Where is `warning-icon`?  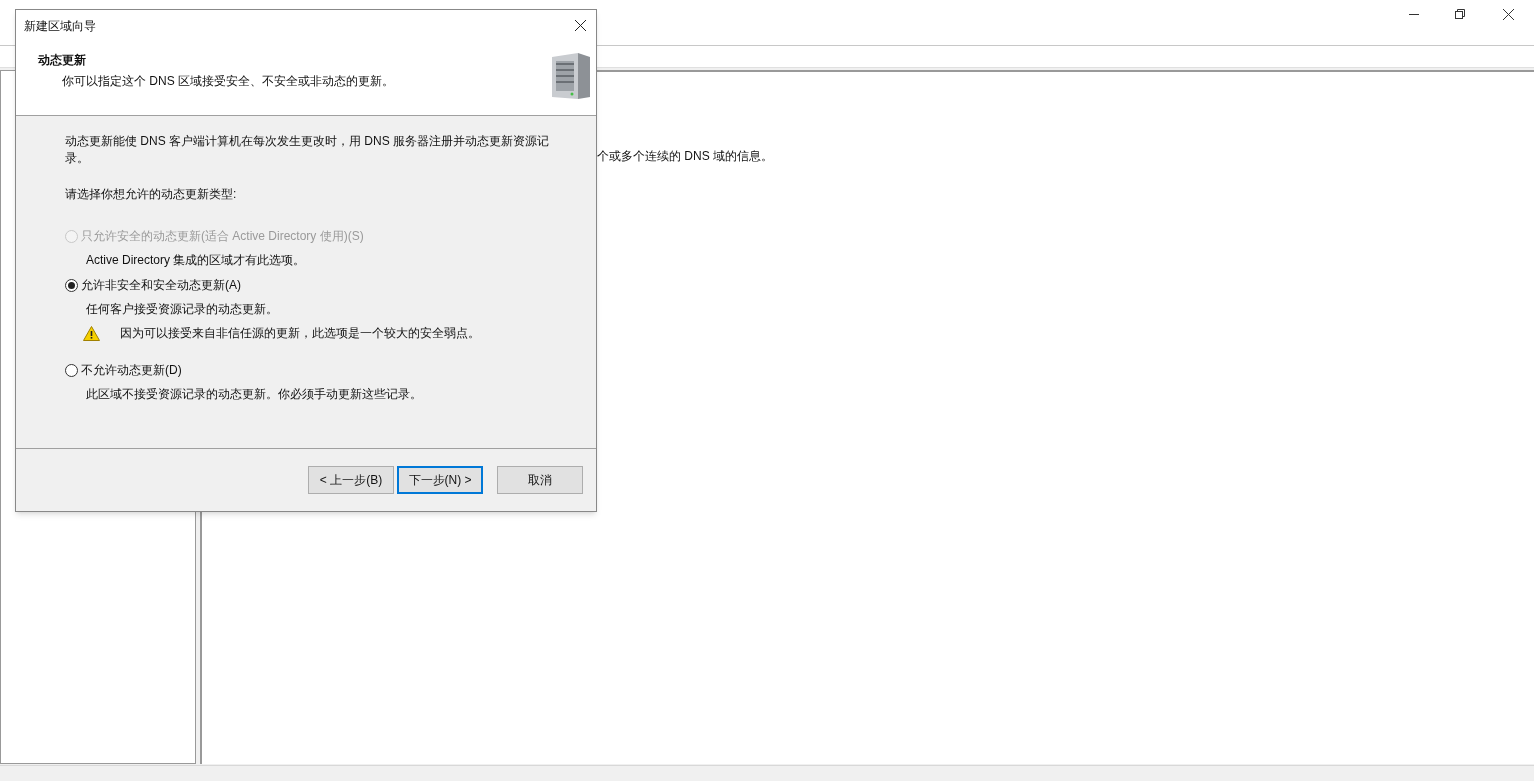
warning-icon is located at coordinates (91, 333).